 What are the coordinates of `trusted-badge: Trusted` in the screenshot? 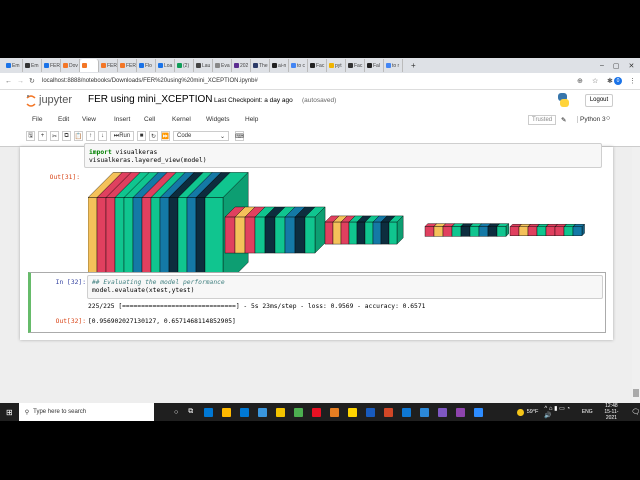 It's located at (542, 120).